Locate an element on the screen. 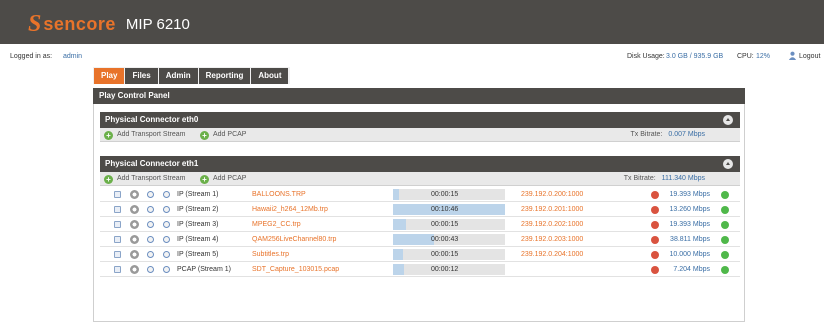 The height and width of the screenshot is (333, 824). tab-files: Files is located at coordinates (141, 76).